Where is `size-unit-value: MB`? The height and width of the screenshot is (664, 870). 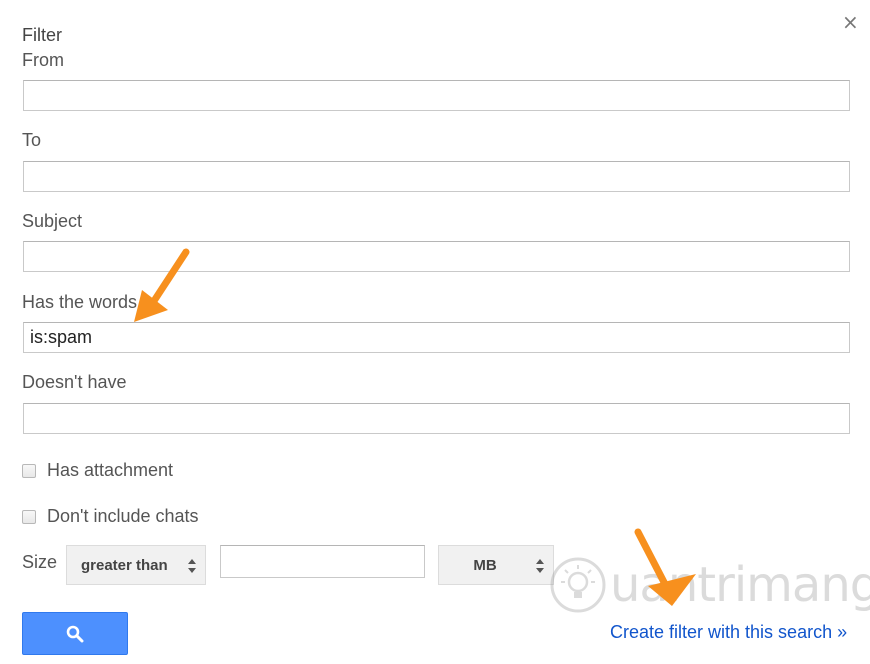
size-unit-value: MB is located at coordinates (485, 565).